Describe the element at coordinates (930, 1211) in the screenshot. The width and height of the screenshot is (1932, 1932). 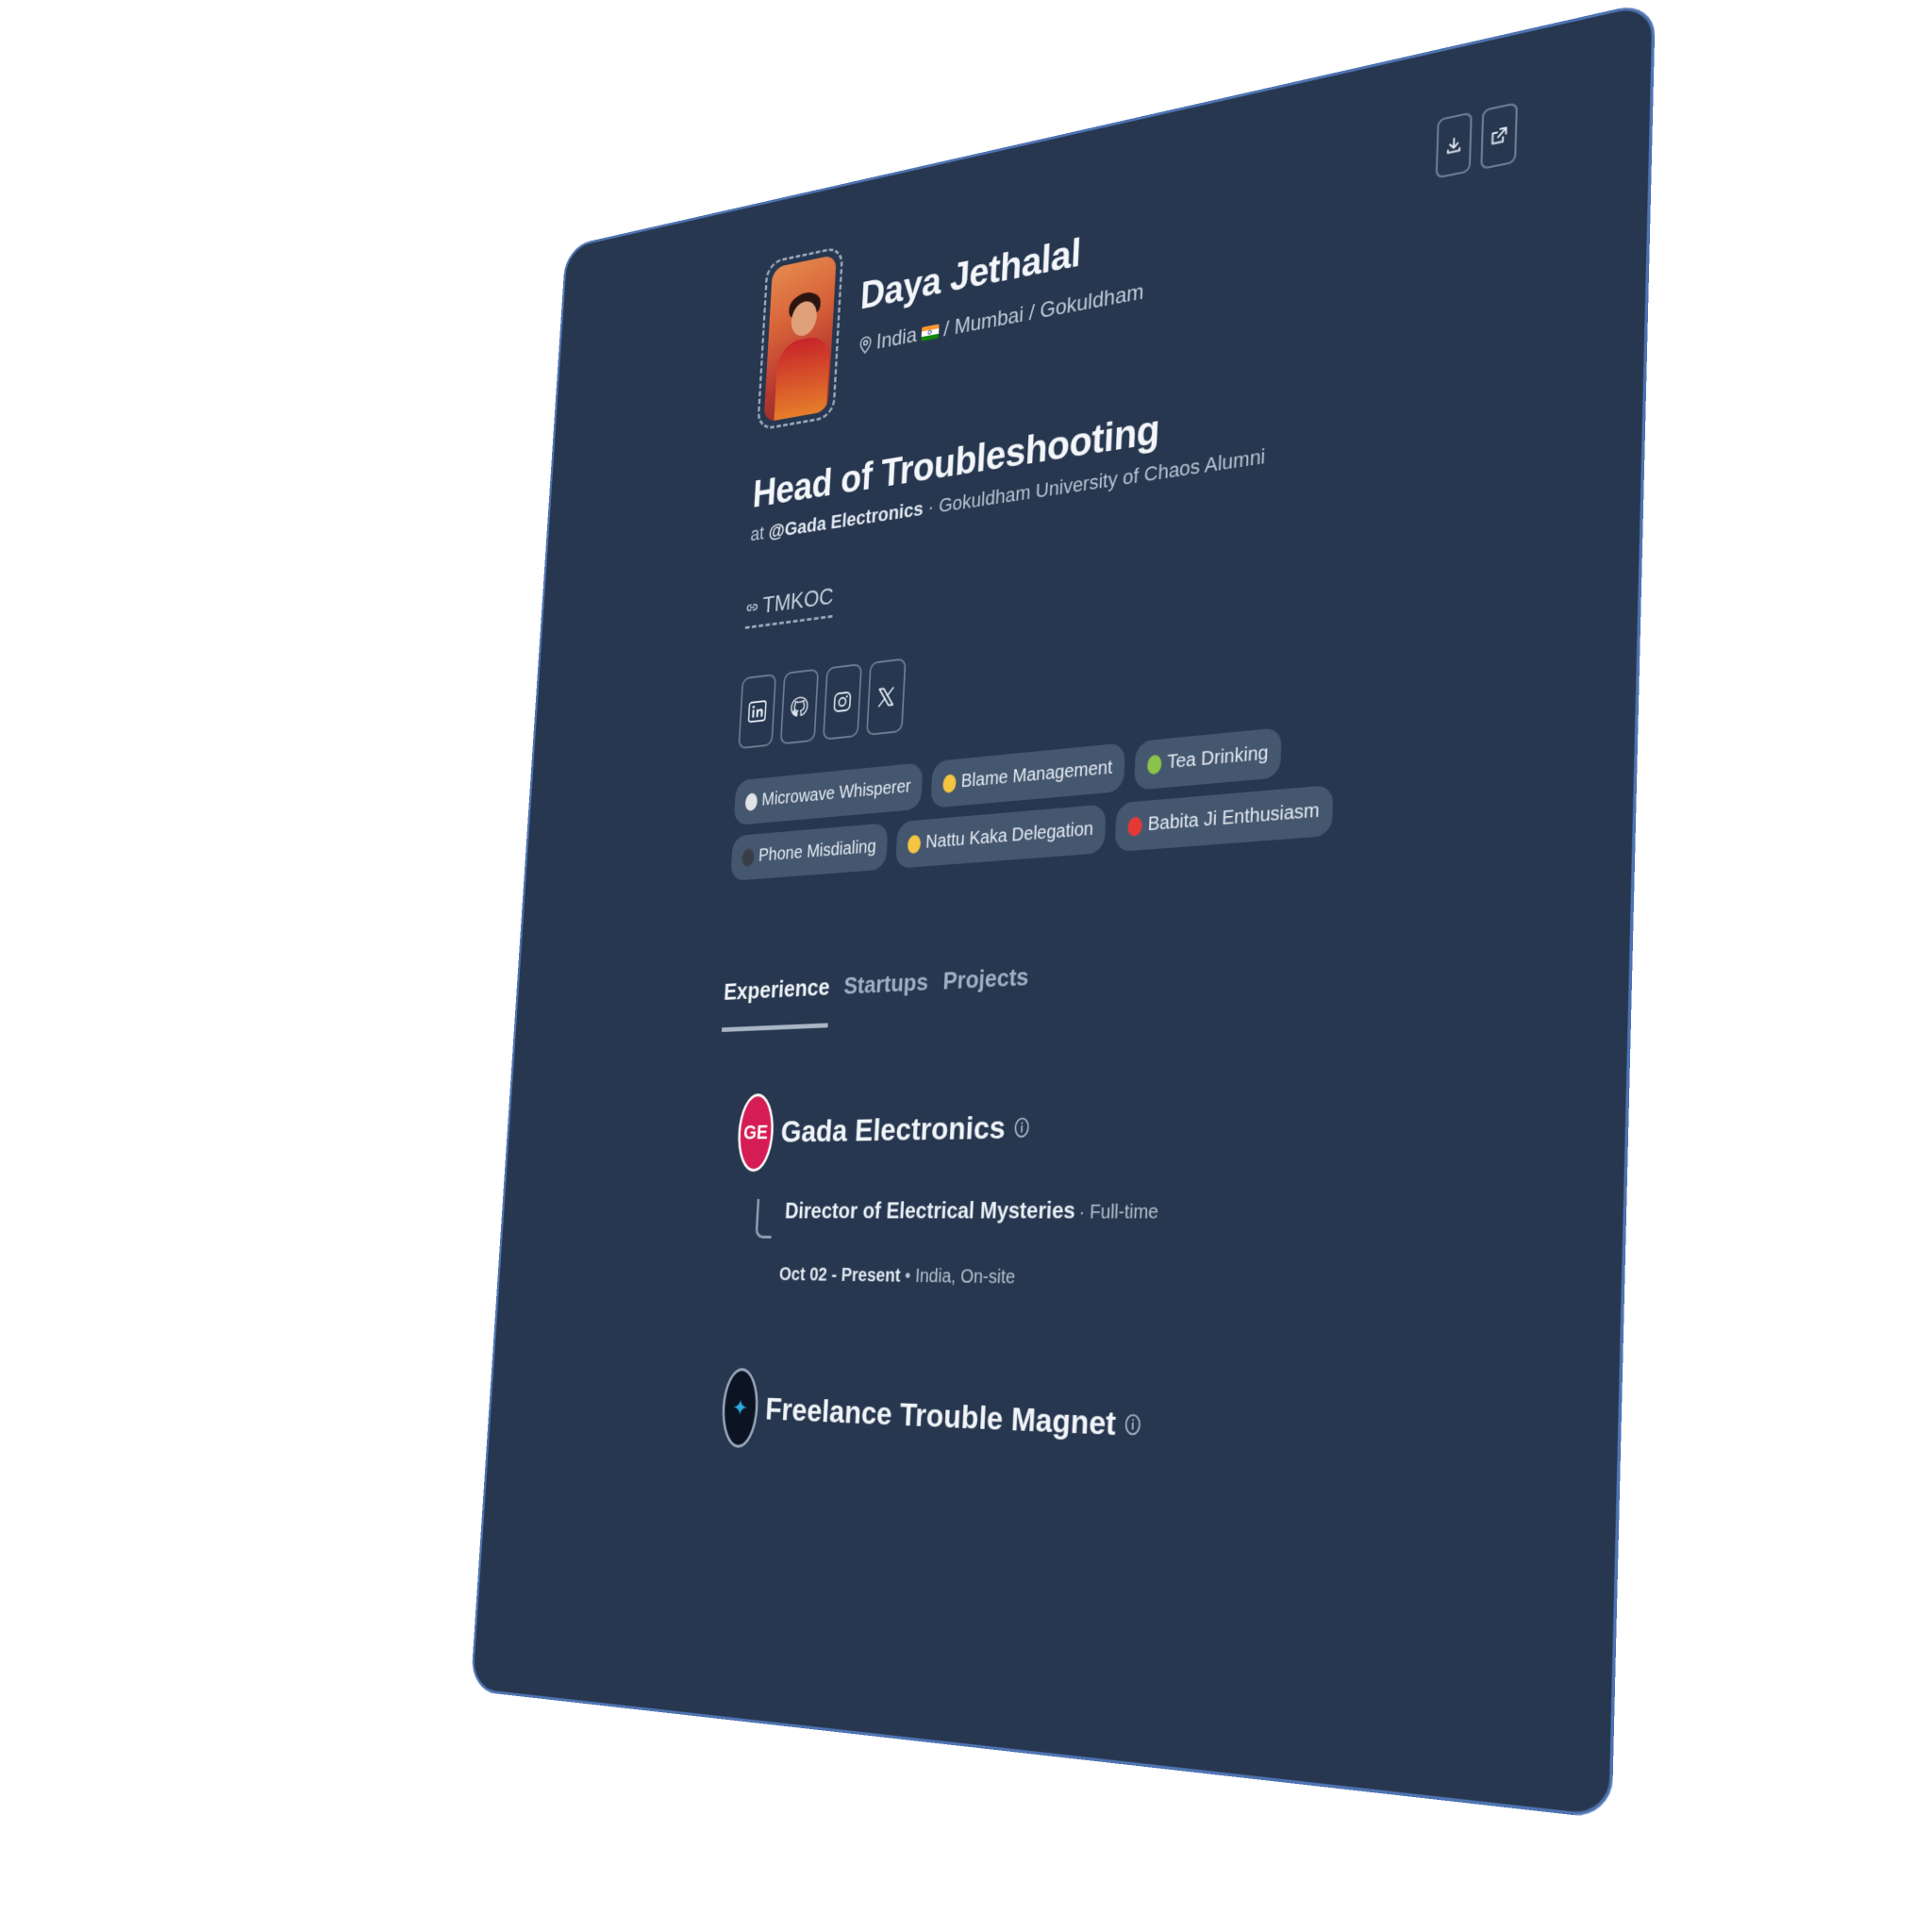
I see `role-title: Director of Electrical Mysteries` at that location.